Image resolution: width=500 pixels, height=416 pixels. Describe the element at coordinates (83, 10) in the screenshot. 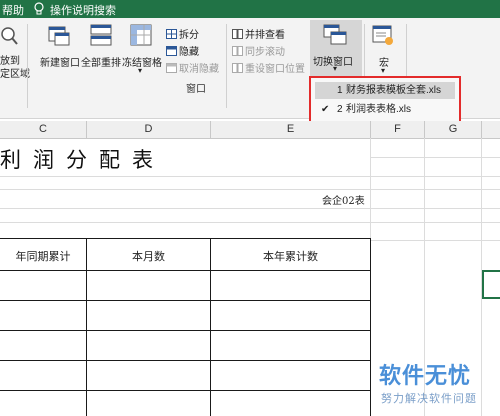

I see `tell-me-search: 操作说明搜索` at that location.